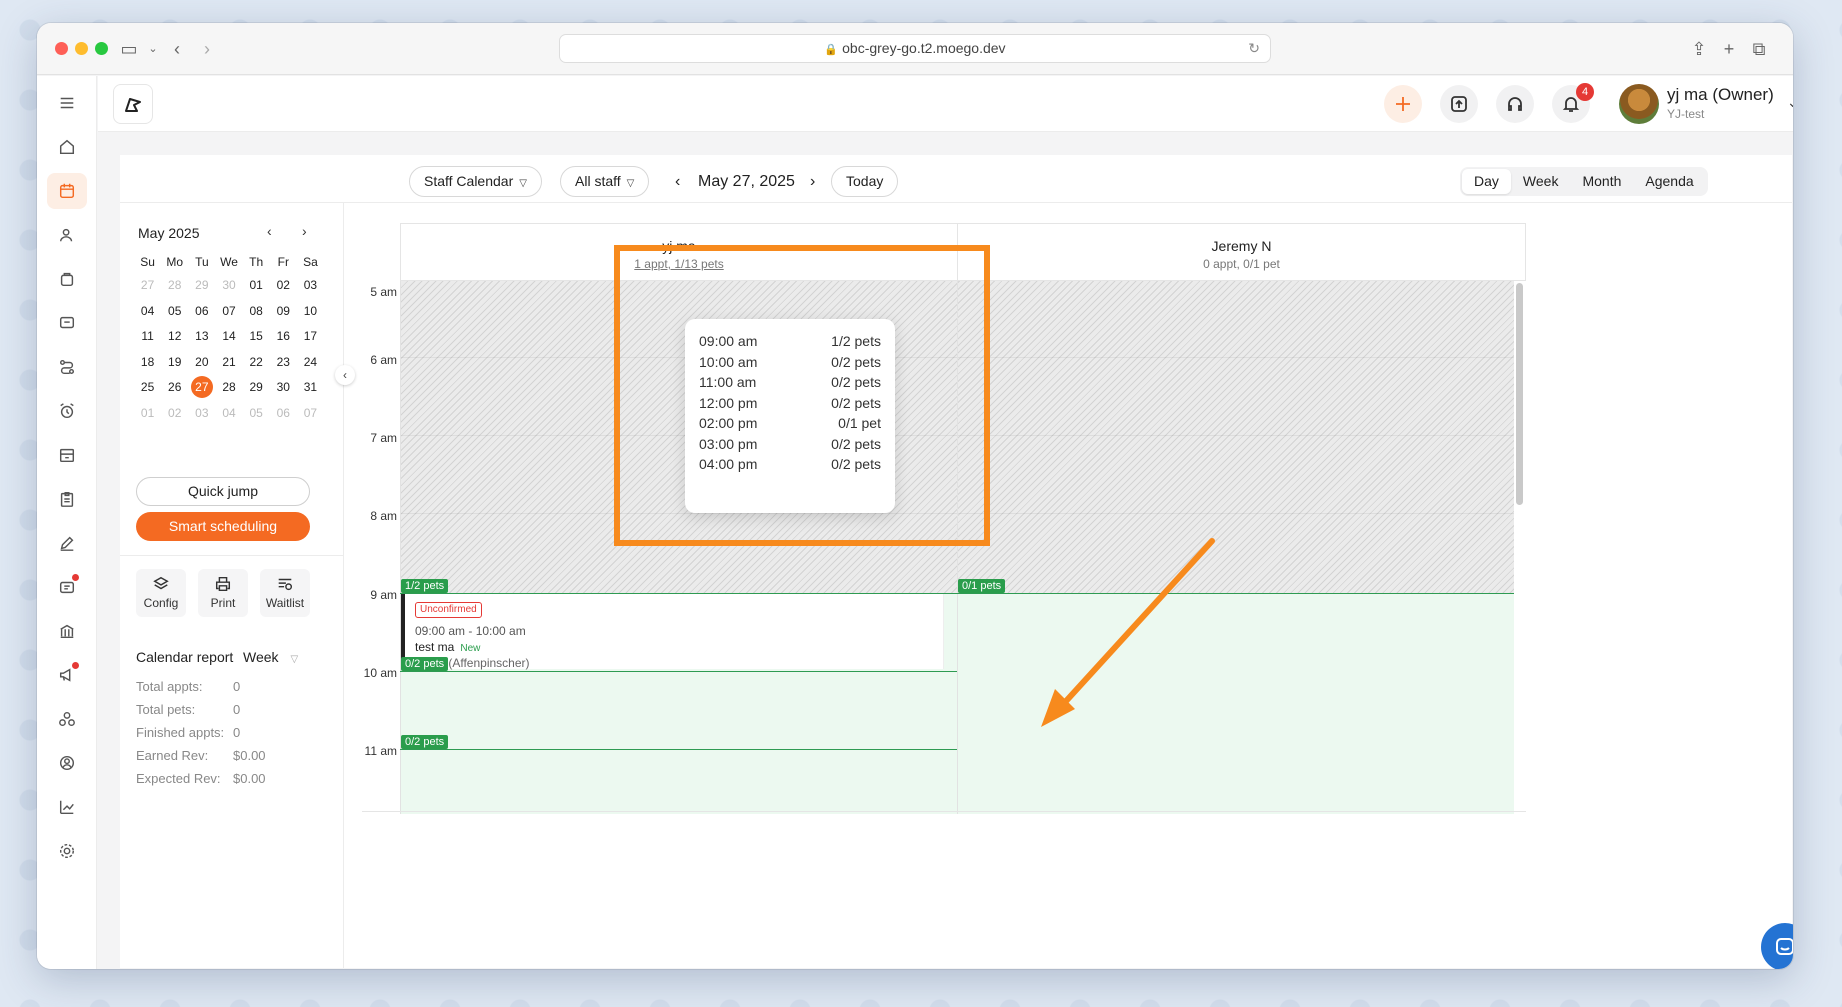 This screenshot has width=1842, height=1007. What do you see at coordinates (67, 587) in the screenshot?
I see `ticket-icon` at bounding box center [67, 587].